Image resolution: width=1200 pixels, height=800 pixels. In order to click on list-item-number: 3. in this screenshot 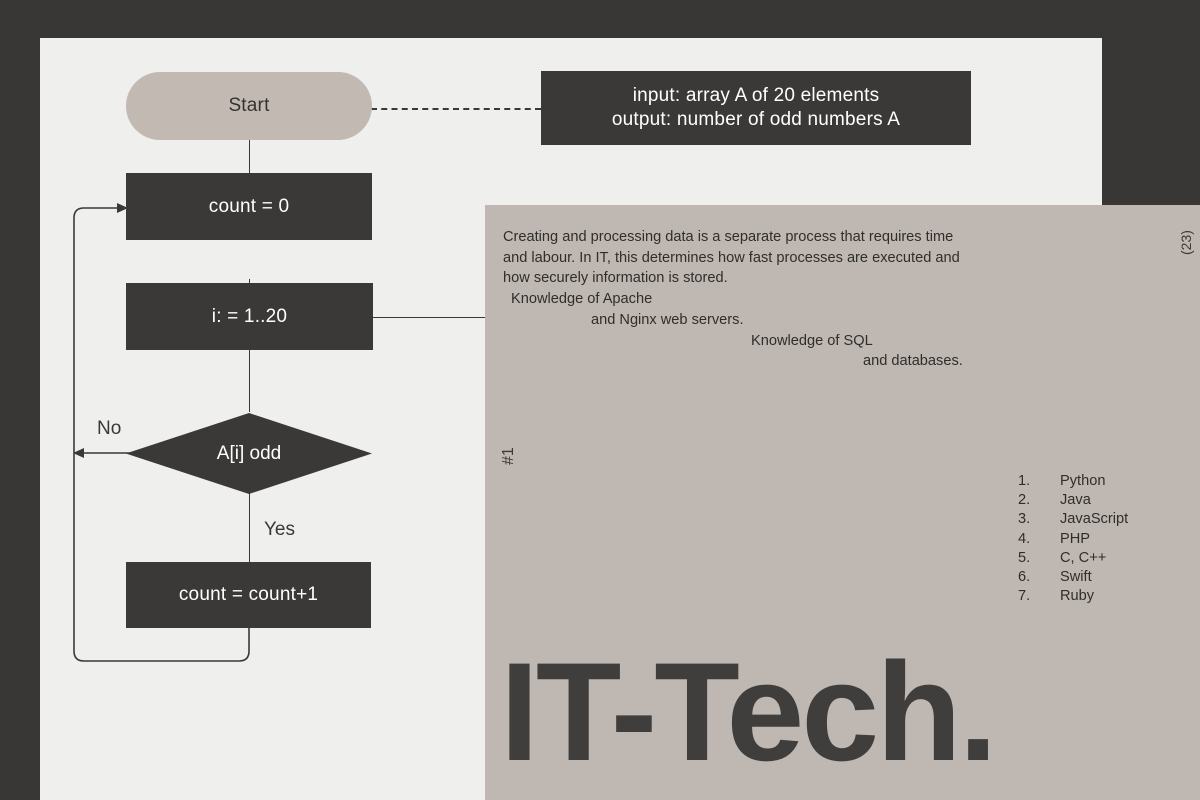, I will do `click(1024, 519)`.